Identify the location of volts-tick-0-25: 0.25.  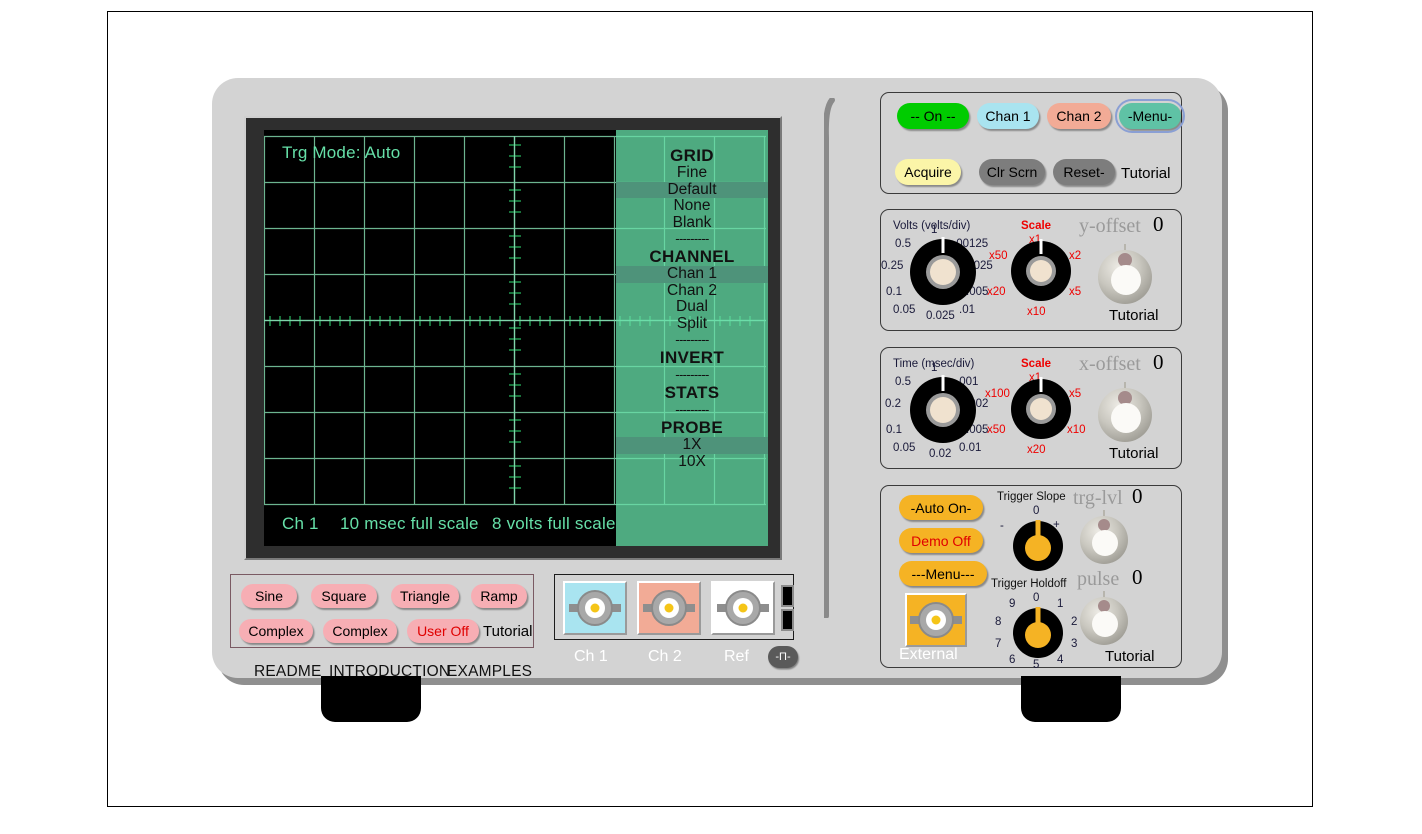
(892, 266).